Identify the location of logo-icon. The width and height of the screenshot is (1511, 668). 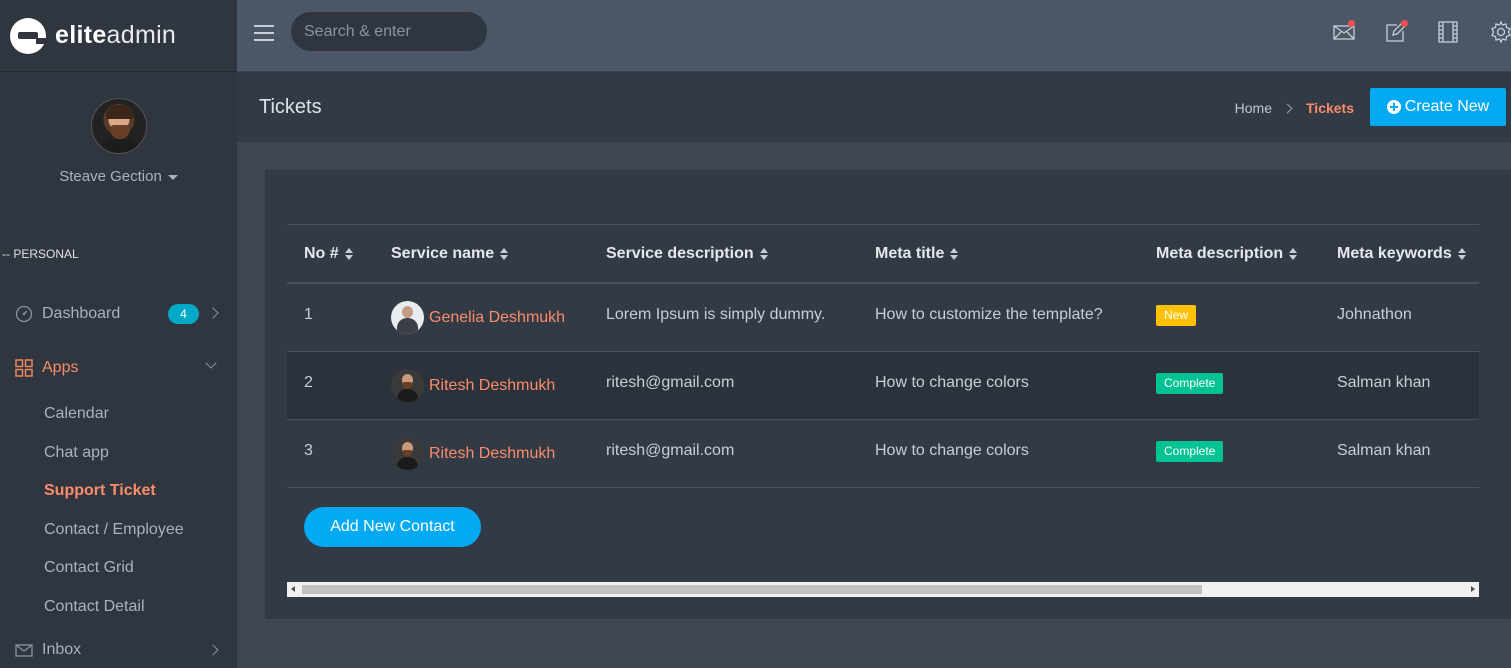
(29, 35).